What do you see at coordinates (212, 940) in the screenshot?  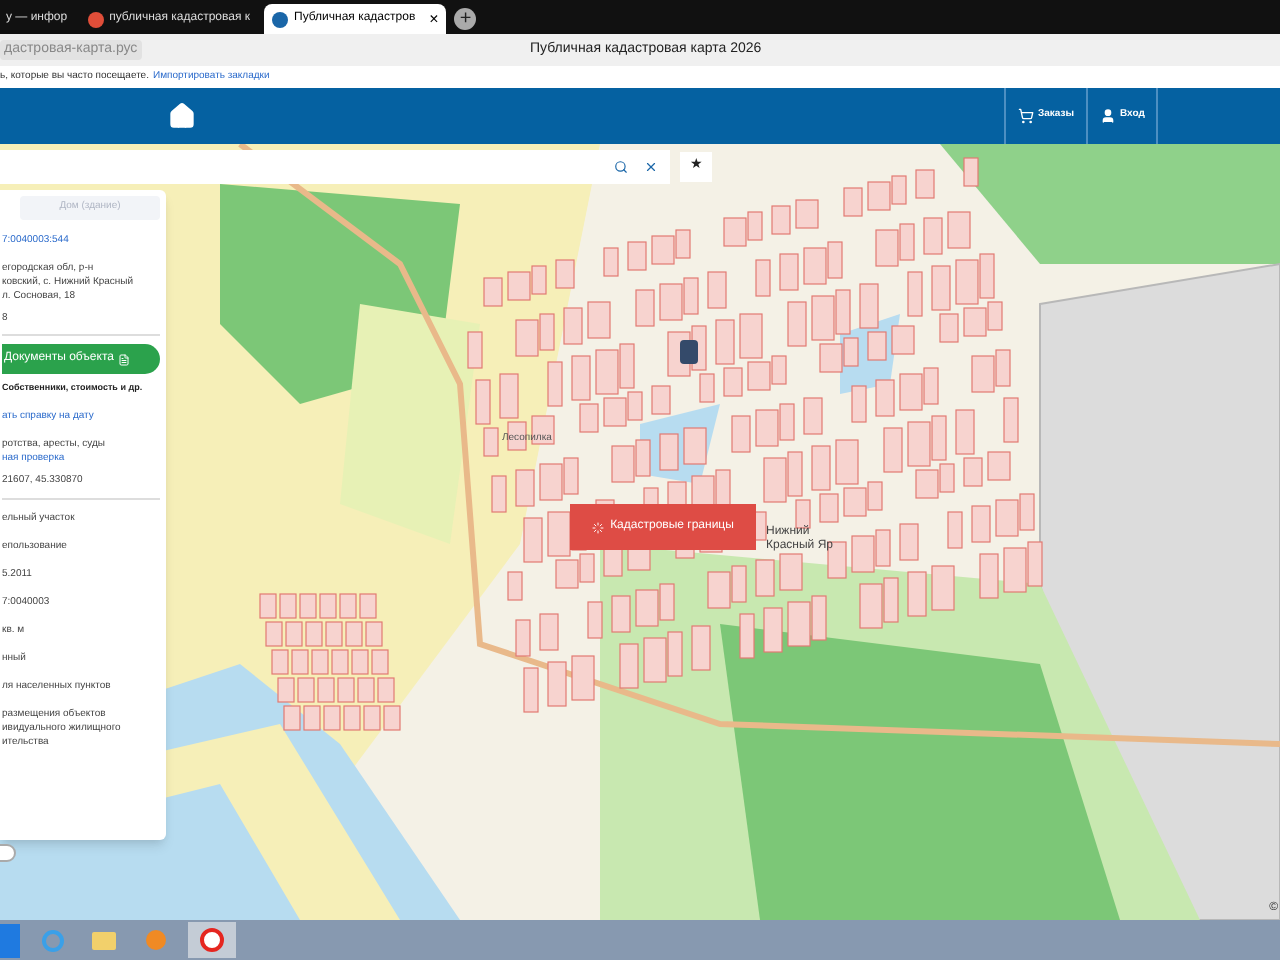 I see `taskbar-app` at bounding box center [212, 940].